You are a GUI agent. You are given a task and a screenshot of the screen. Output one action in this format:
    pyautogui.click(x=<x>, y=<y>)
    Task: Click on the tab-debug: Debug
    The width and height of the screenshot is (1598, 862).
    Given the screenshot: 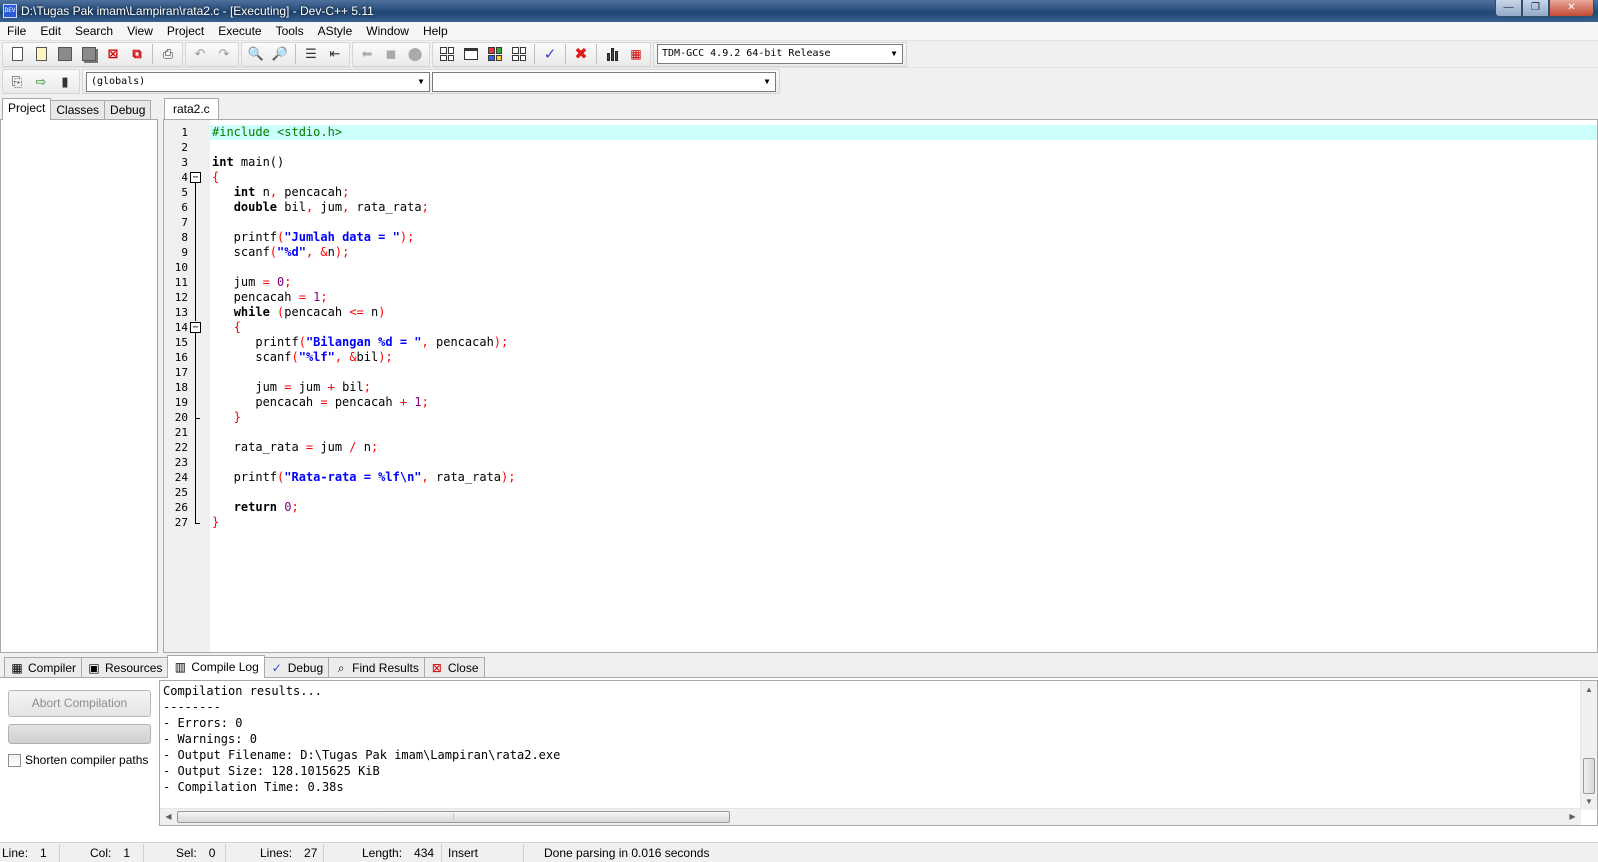 What is the action you would take?
    pyautogui.click(x=128, y=110)
    